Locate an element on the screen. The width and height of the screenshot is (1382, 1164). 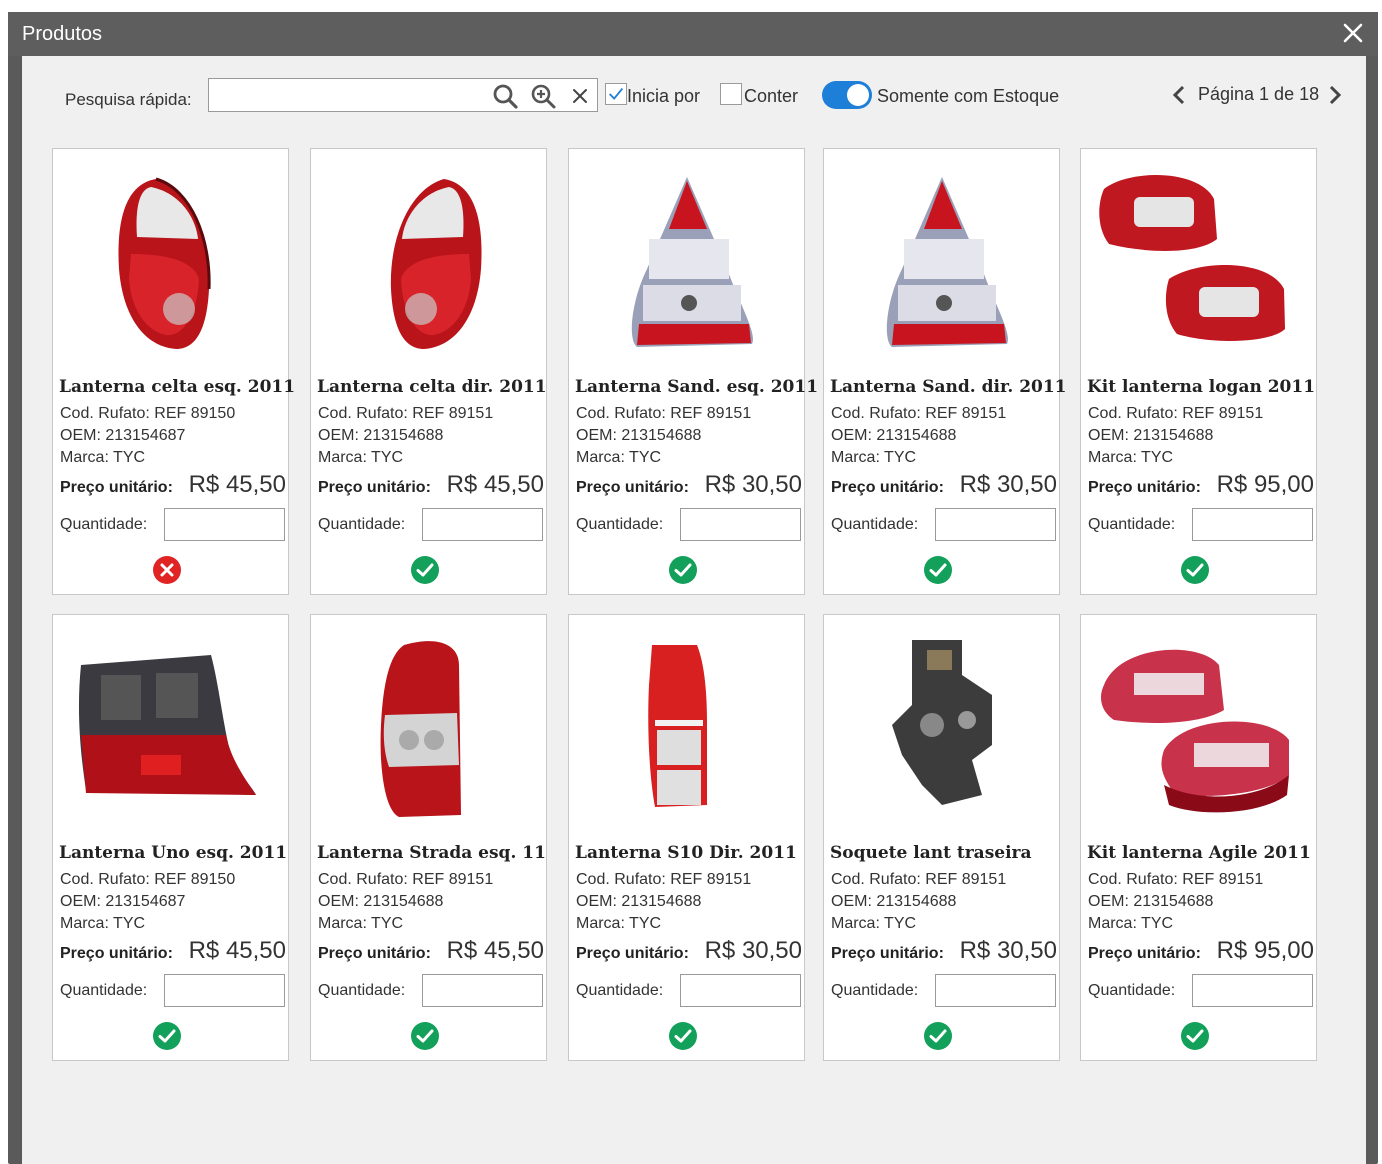
search-box is located at coordinates (403, 95).